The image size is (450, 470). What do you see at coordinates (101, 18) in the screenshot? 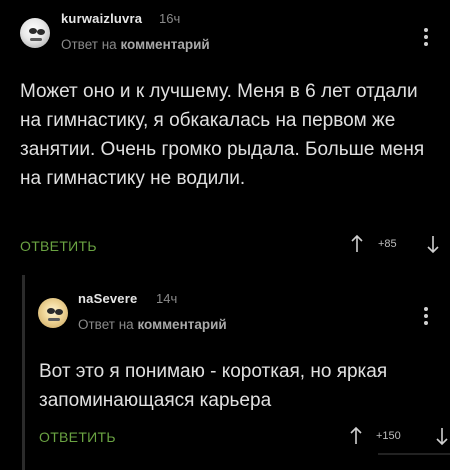
I see `username: kurwaizluvra` at bounding box center [101, 18].